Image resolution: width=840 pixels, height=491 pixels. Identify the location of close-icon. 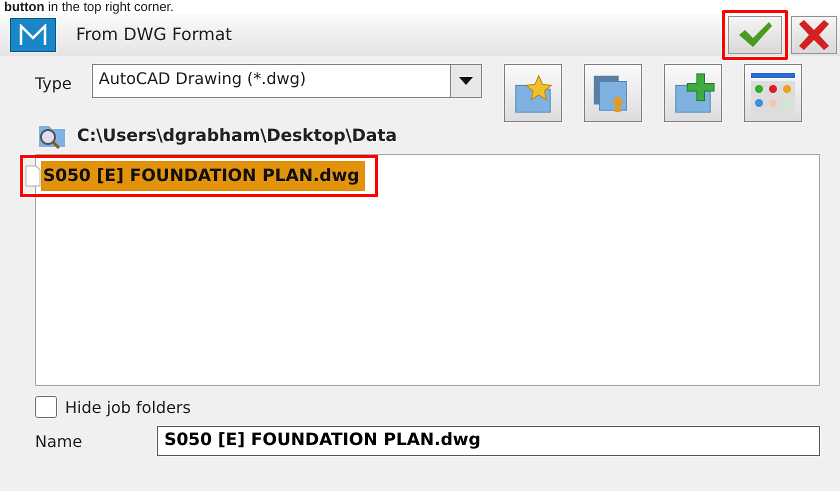
(814, 35).